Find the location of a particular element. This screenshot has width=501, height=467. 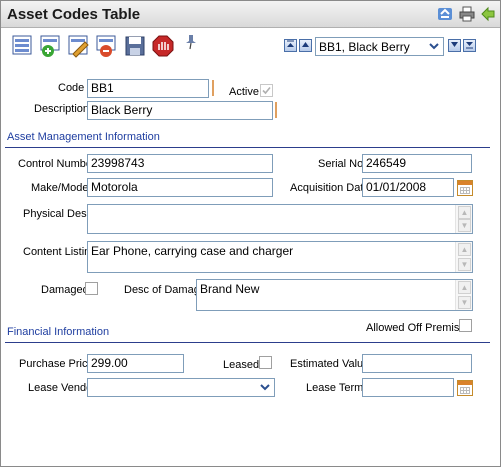

save-icon is located at coordinates (135, 47).